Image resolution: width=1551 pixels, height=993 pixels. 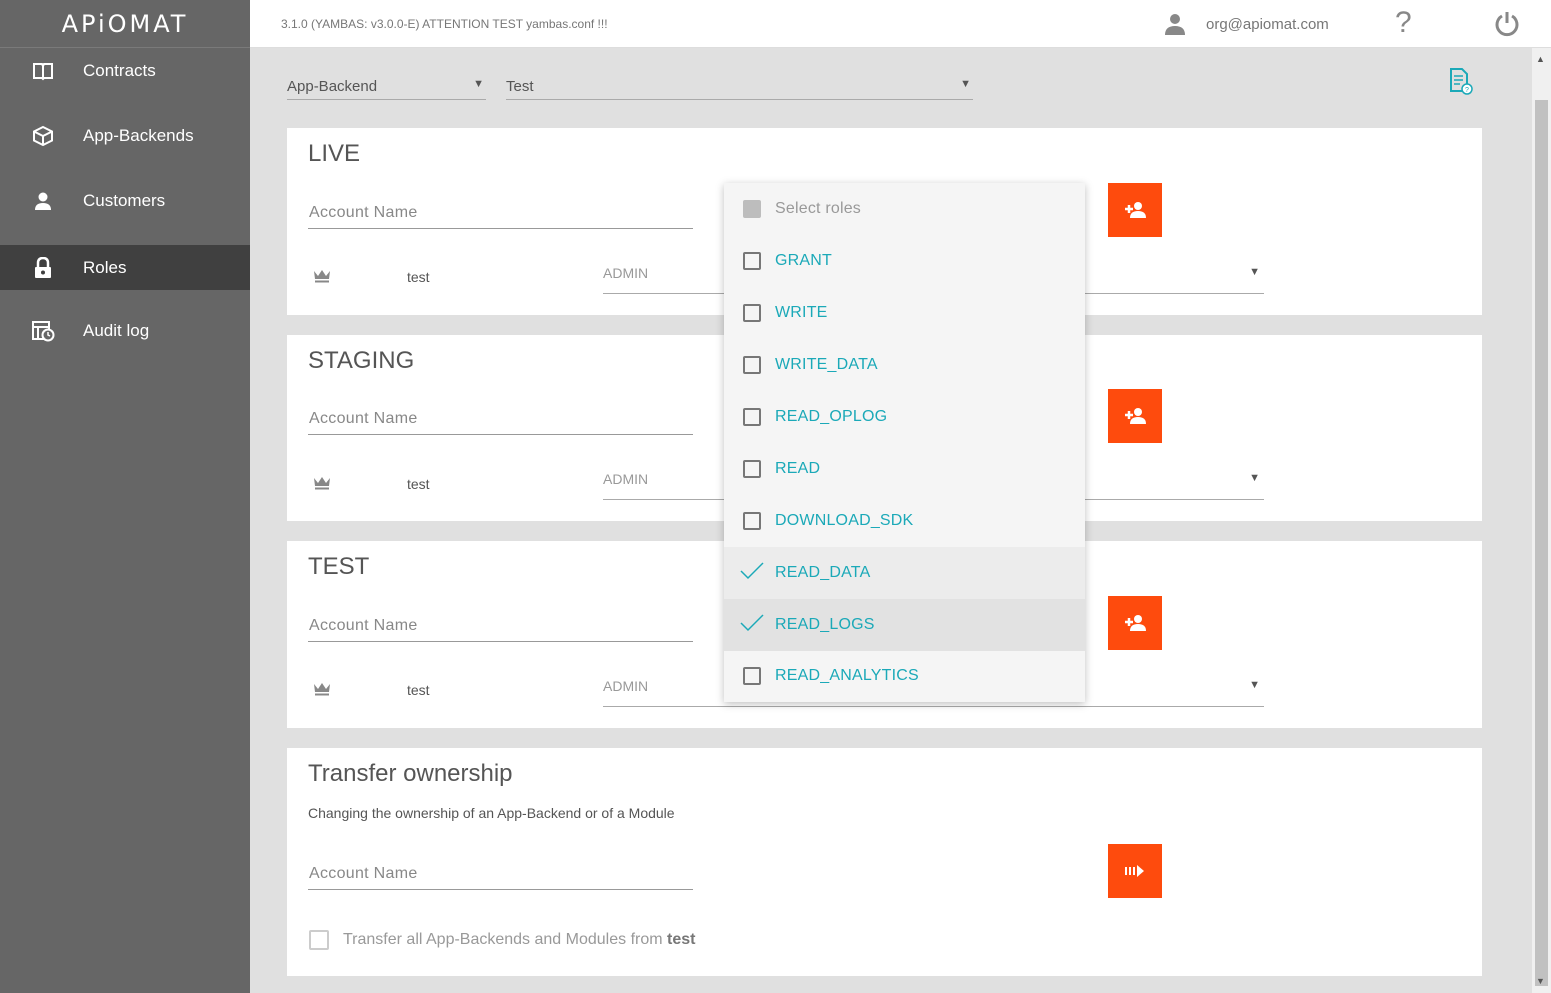 I want to click on scroll-up-icon: ▲, so click(x=1540, y=59).